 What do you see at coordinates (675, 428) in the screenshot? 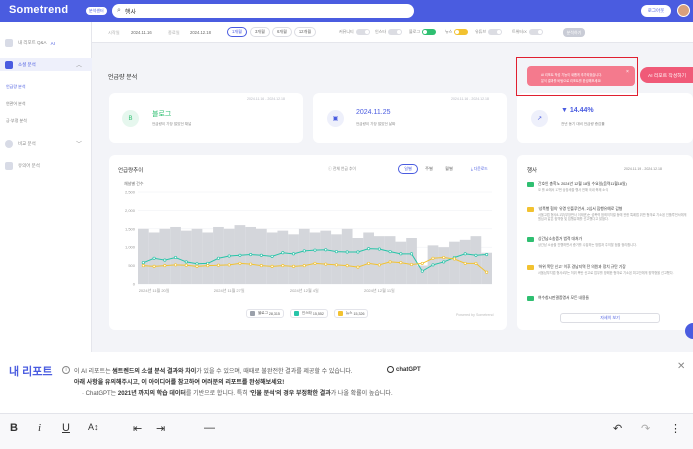
I see `more-options-button: ⋮` at bounding box center [675, 428].